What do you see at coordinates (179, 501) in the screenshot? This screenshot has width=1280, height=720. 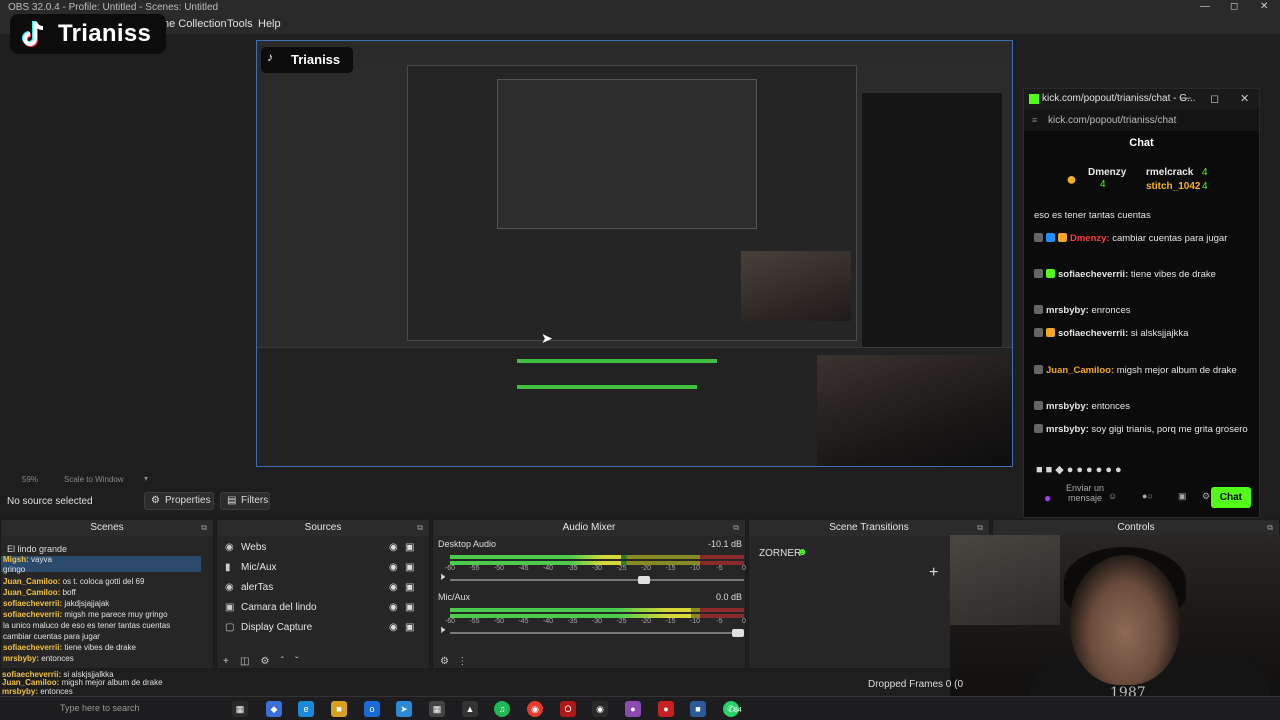 I see `properties-button: ⚙ Properties` at bounding box center [179, 501].